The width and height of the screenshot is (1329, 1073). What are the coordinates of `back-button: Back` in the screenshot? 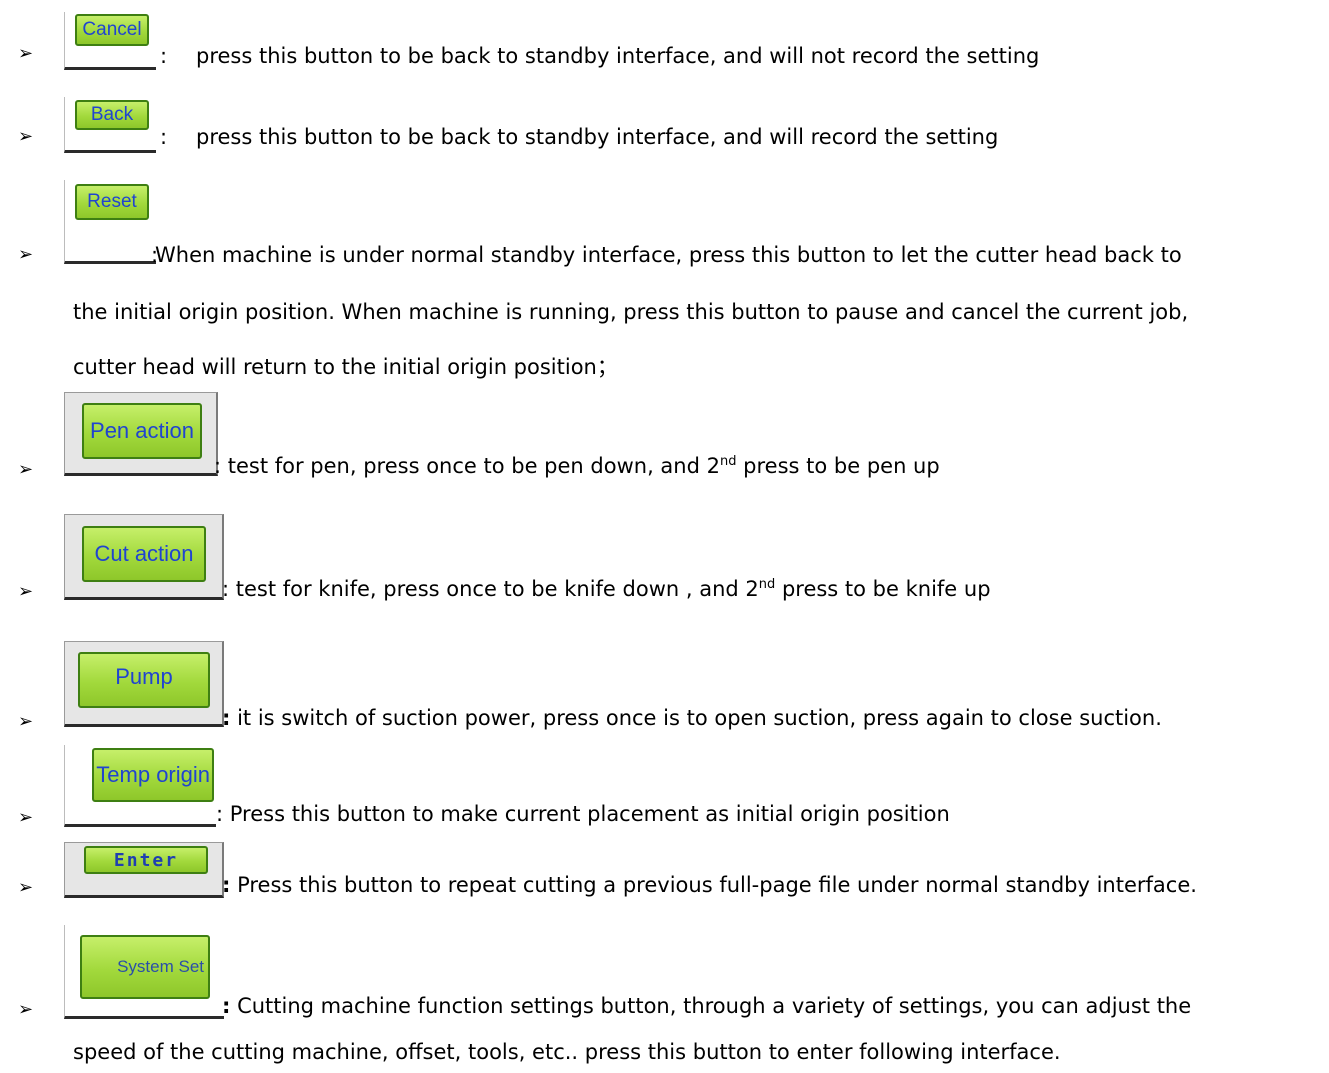 It's located at (112, 115).